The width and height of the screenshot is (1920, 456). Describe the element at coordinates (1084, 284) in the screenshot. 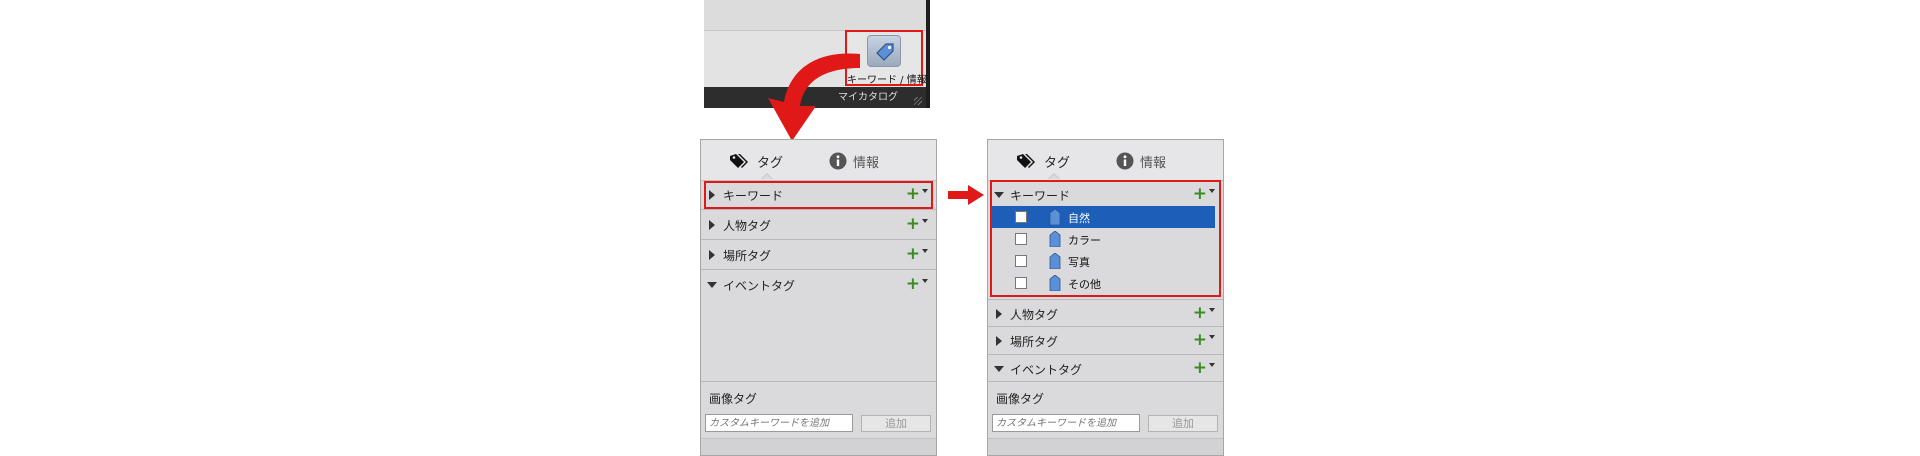

I see `keyword-name: その他` at that location.